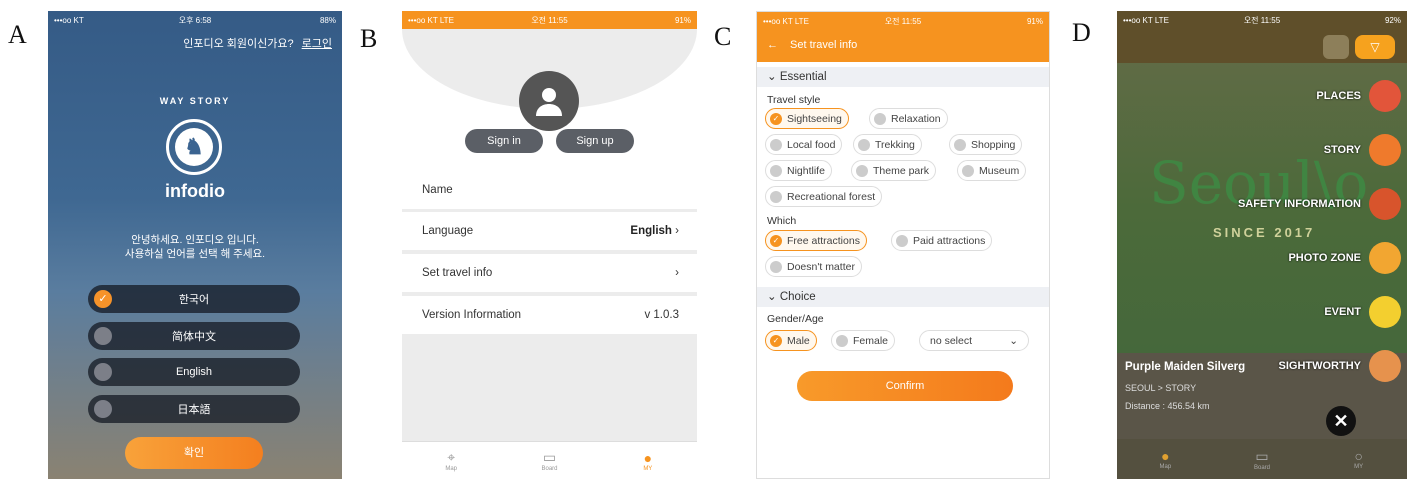 The width and height of the screenshot is (1418, 481). What do you see at coordinates (794, 100) in the screenshot?
I see `travel-style-label: Travel style` at bounding box center [794, 100].